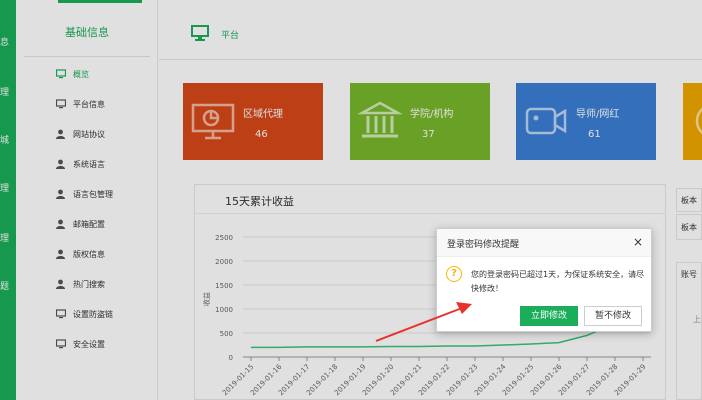  Describe the element at coordinates (454, 274) in the screenshot. I see `question-icon: ?` at that location.